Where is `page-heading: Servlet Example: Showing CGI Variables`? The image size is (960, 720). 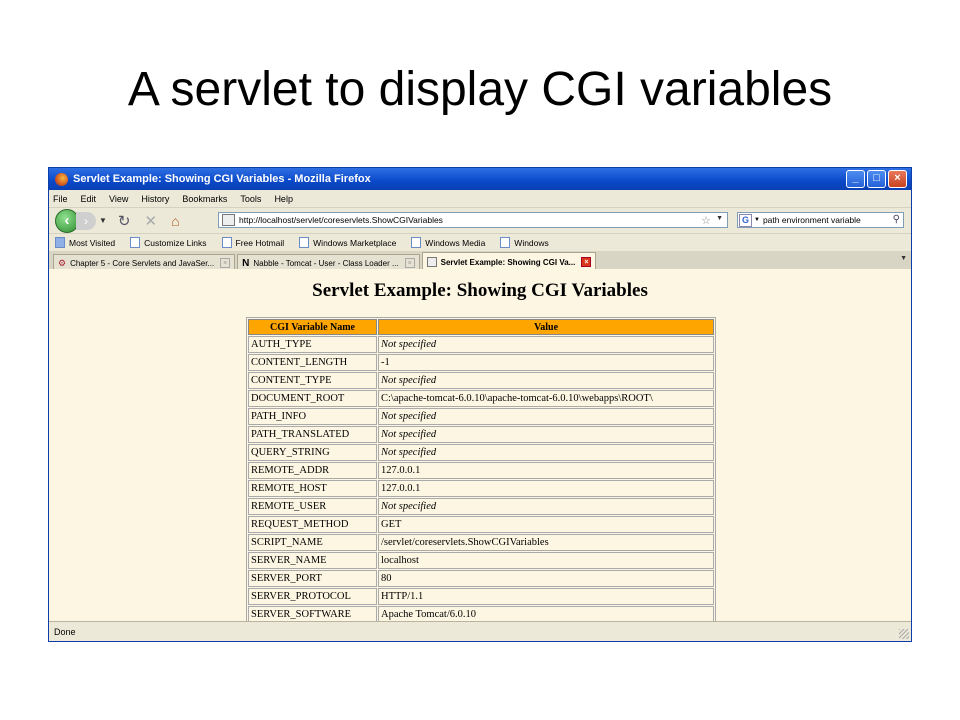
page-heading: Servlet Example: Showing CGI Variables is located at coordinates (480, 290).